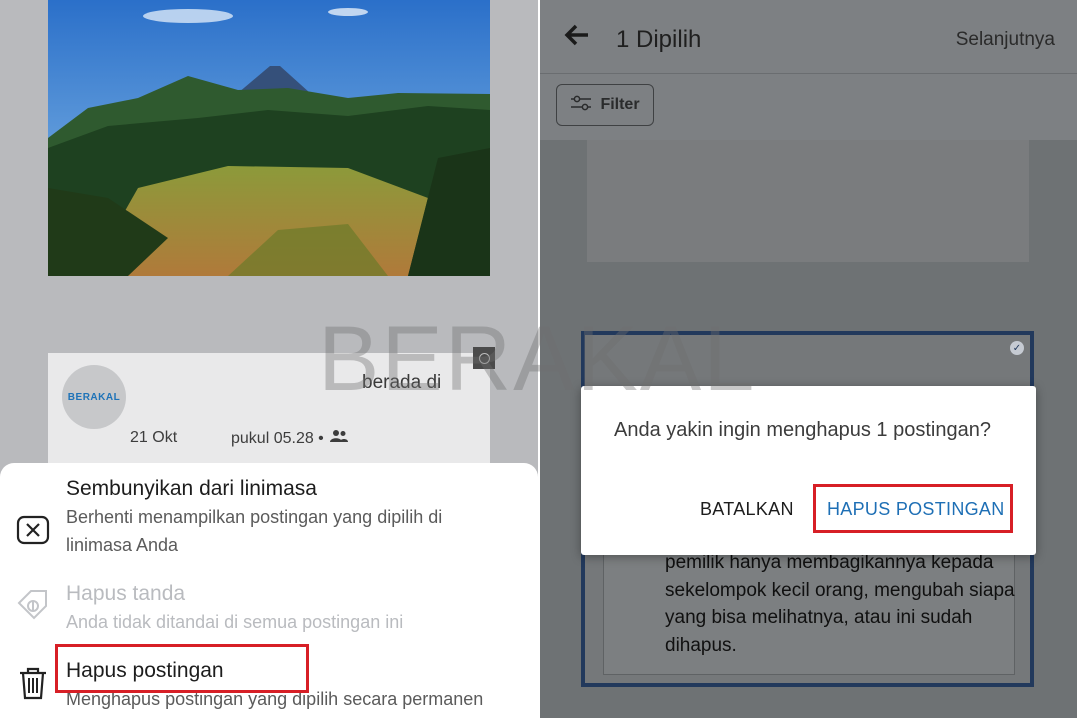  Describe the element at coordinates (154, 437) in the screenshot. I see `post-date: 21 Okt` at that location.